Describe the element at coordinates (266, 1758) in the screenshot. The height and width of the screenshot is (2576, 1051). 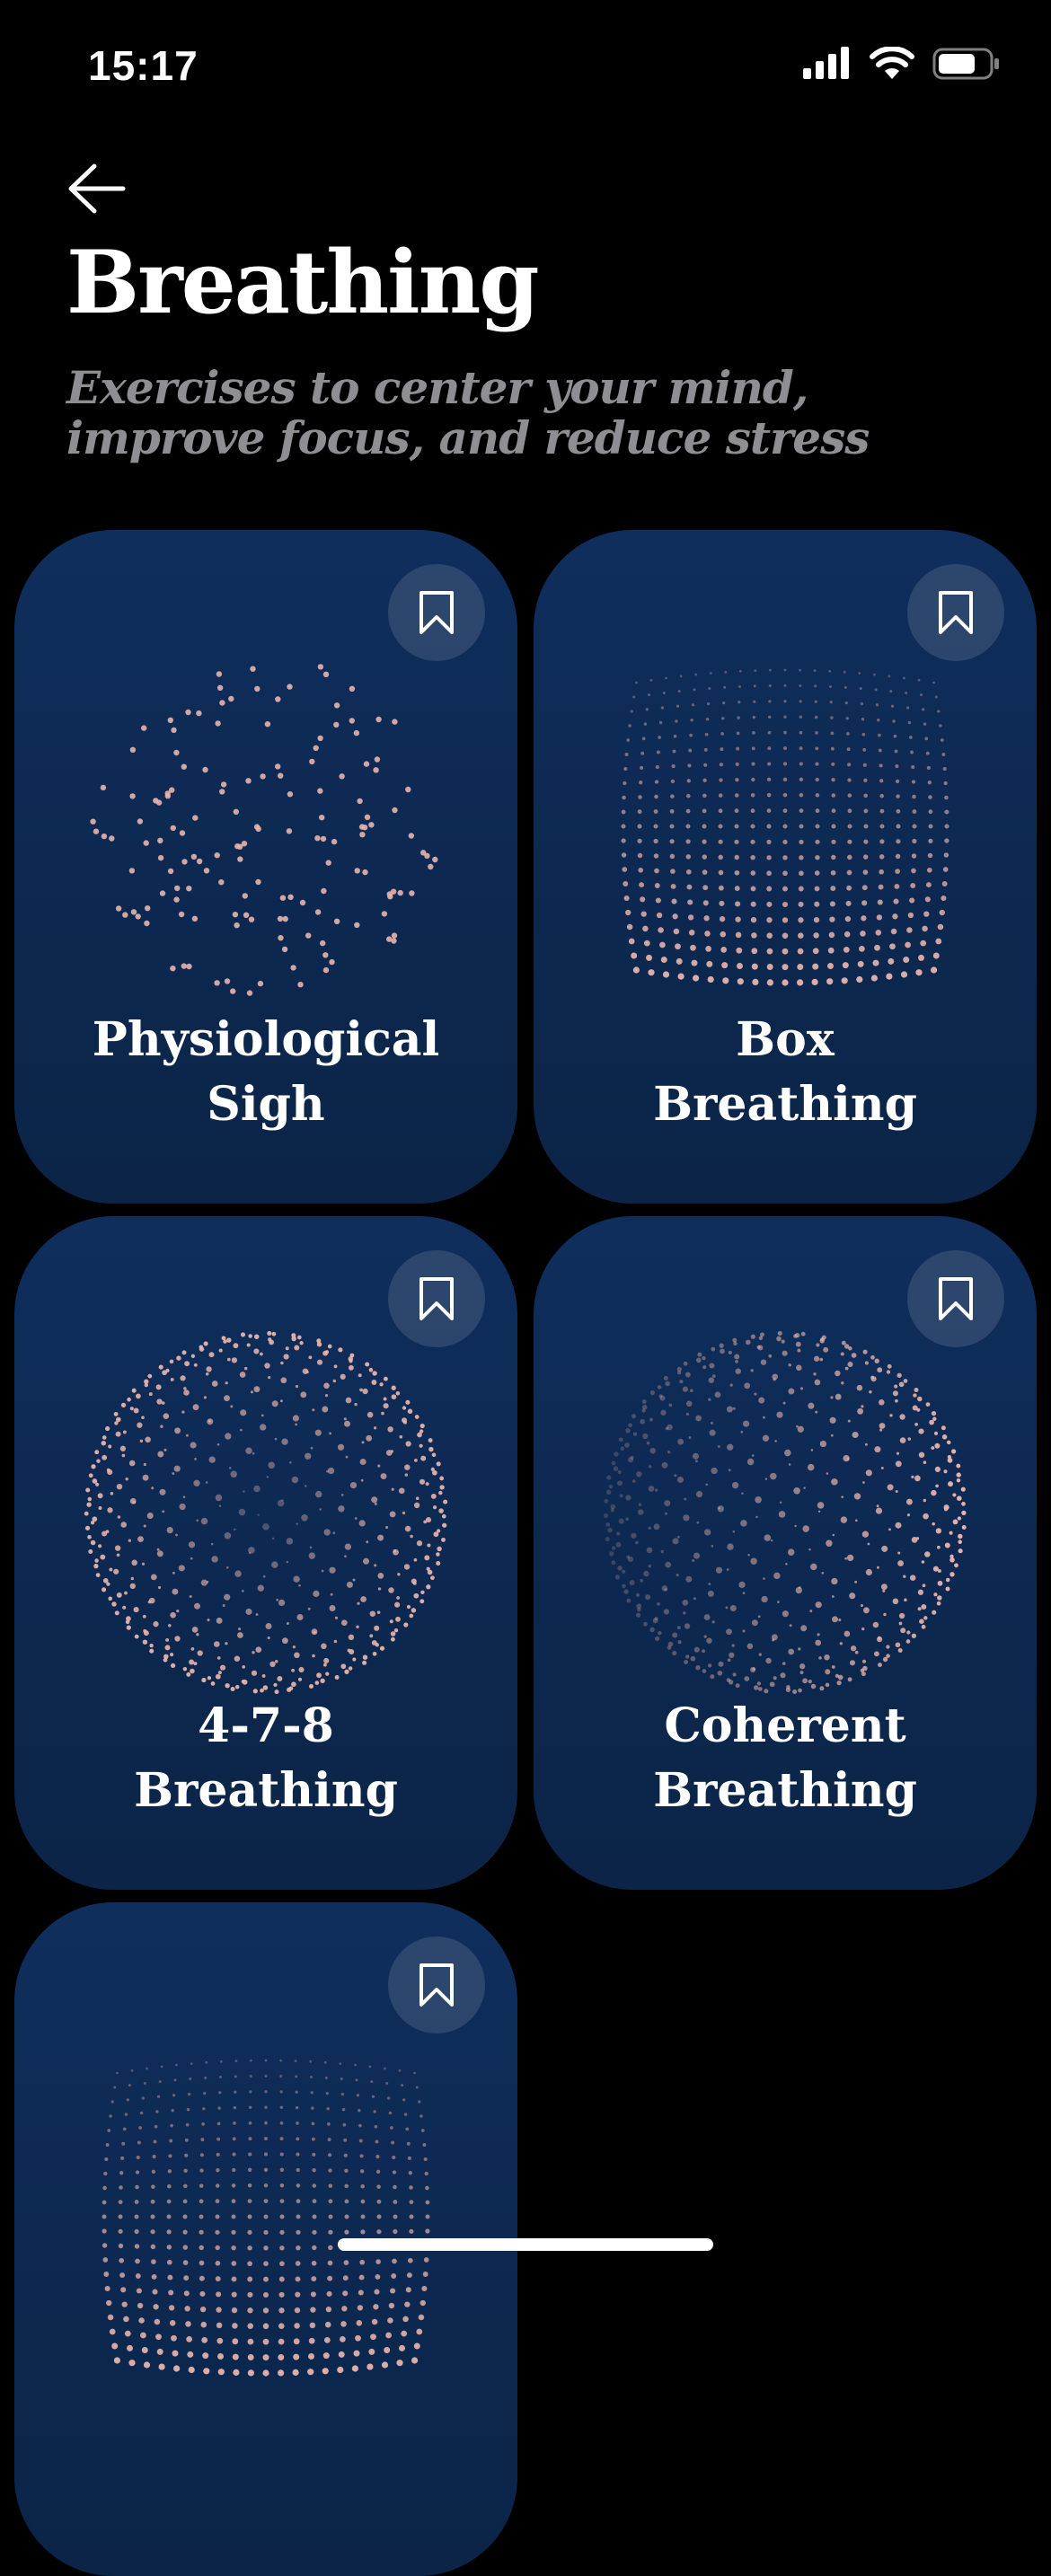
I see `card-title: 4-7-8 Breathing` at that location.